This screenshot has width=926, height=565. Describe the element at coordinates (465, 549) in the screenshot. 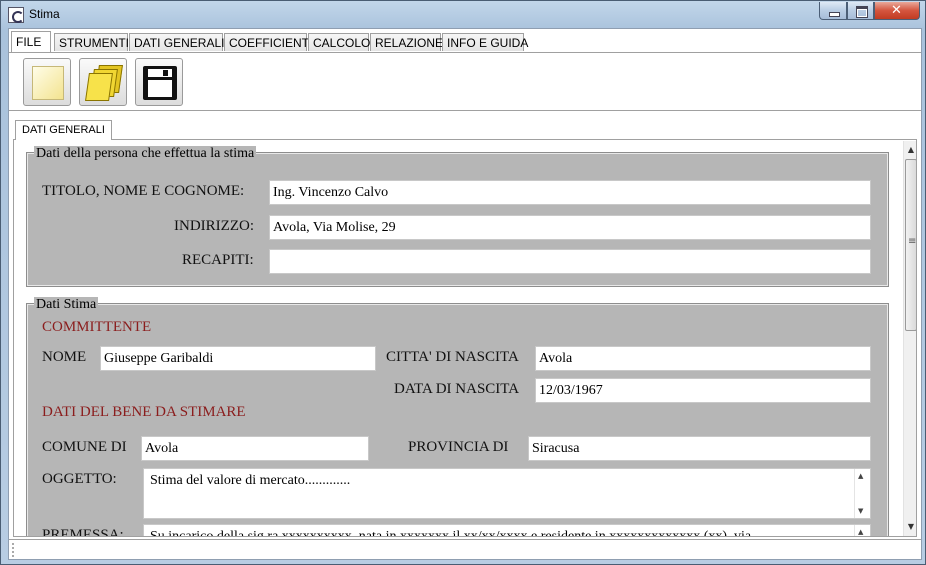

I see `status-bar` at that location.